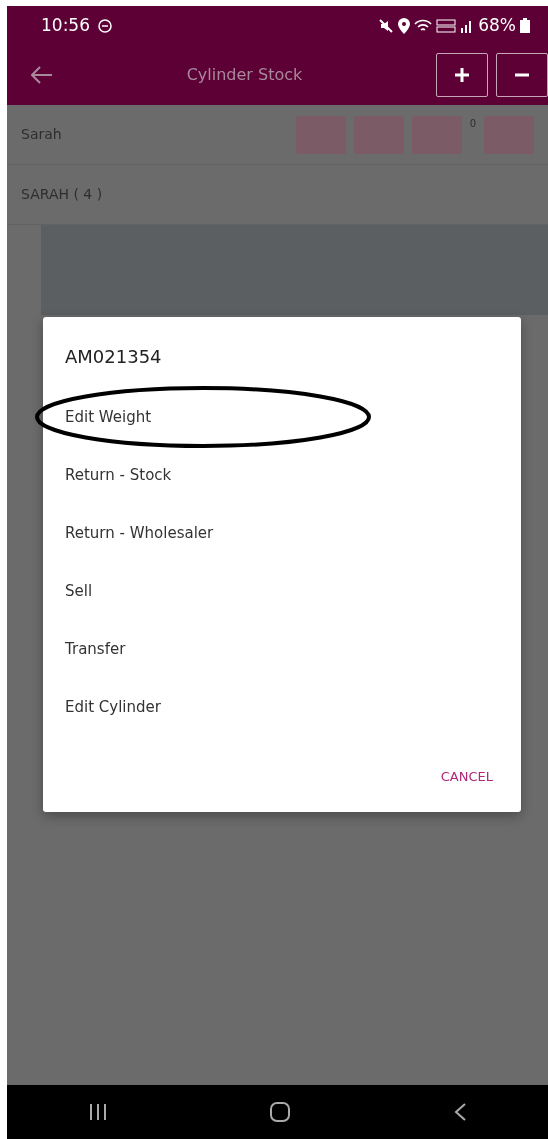  I want to click on add-button, so click(462, 75).